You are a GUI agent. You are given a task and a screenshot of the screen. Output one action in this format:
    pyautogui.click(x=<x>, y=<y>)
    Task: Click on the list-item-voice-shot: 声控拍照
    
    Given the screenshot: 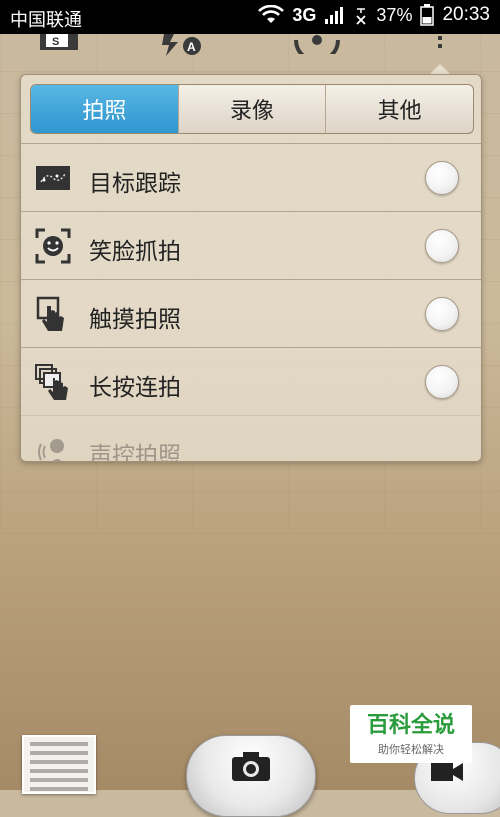 What is the action you would take?
    pyautogui.click(x=251, y=438)
    